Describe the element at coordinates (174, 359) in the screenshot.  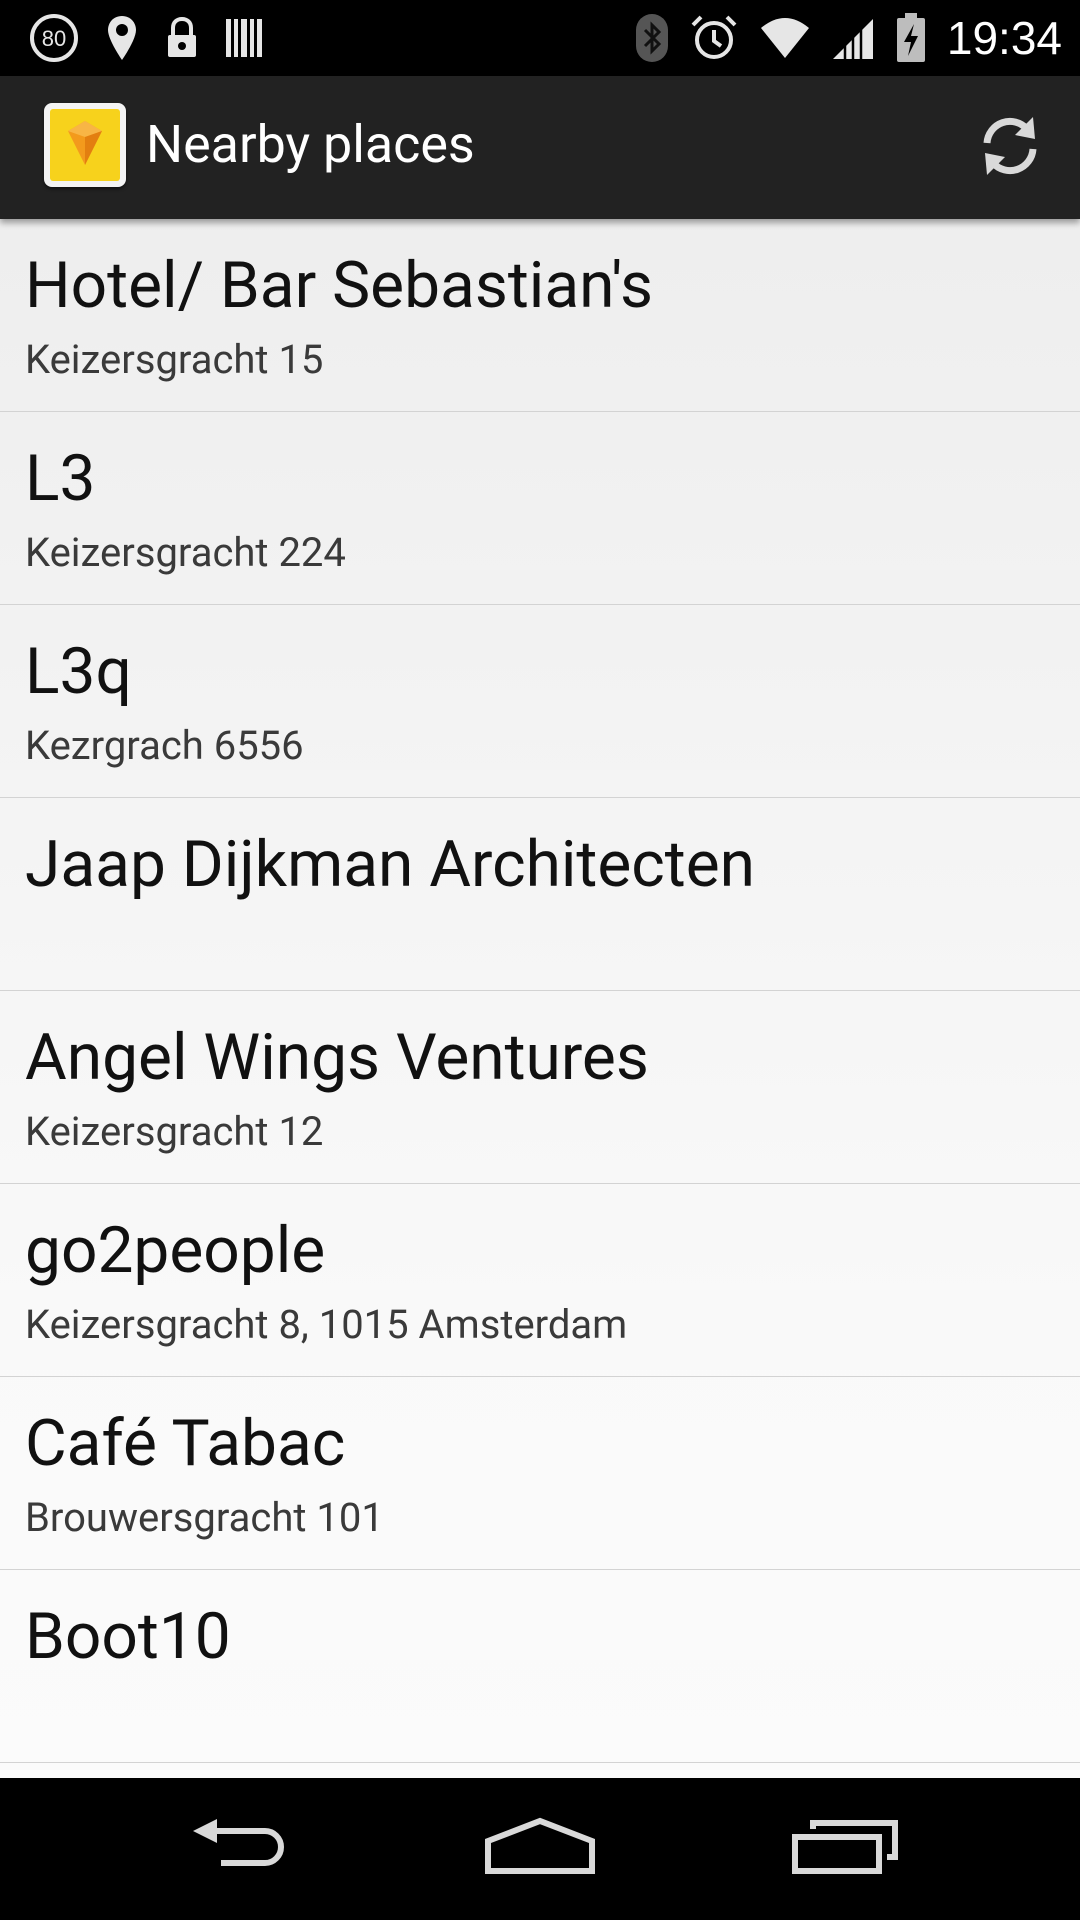
I see `place-address: Keizersgracht 15` at that location.